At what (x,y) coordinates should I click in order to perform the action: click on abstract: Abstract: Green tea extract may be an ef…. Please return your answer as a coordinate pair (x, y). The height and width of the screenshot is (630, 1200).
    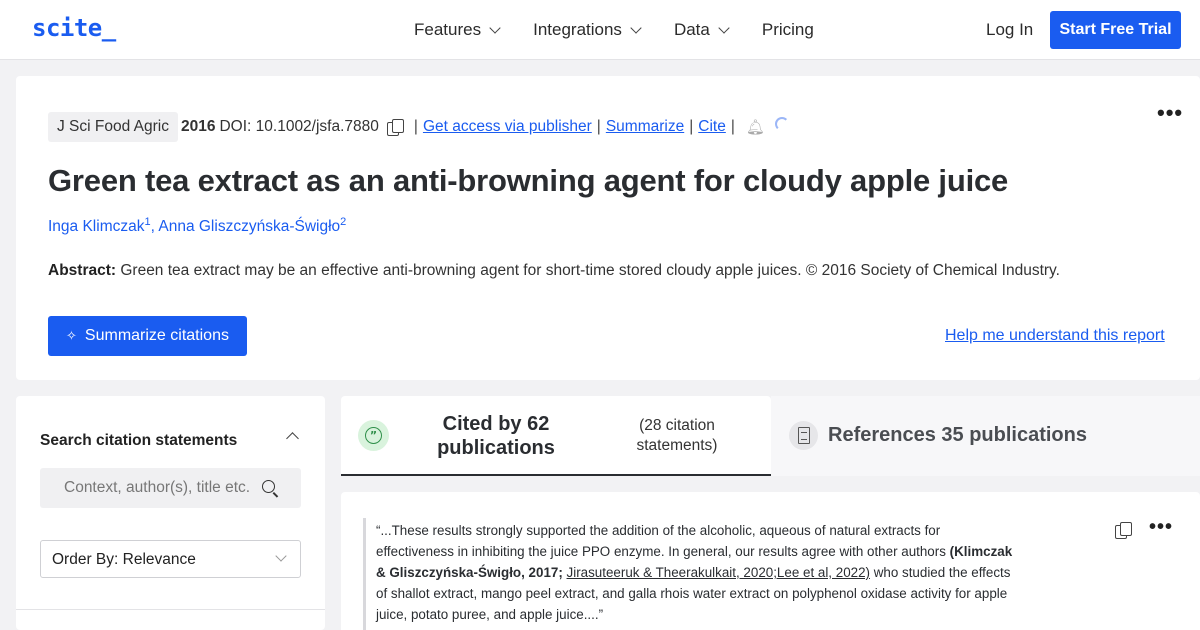
    Looking at the image, I should click on (554, 271).